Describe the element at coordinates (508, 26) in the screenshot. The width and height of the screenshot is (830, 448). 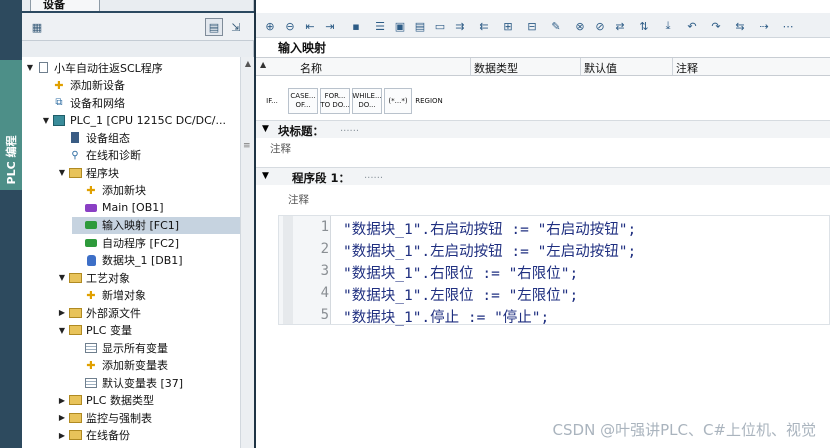
I see `expand-icon: ⊞` at that location.